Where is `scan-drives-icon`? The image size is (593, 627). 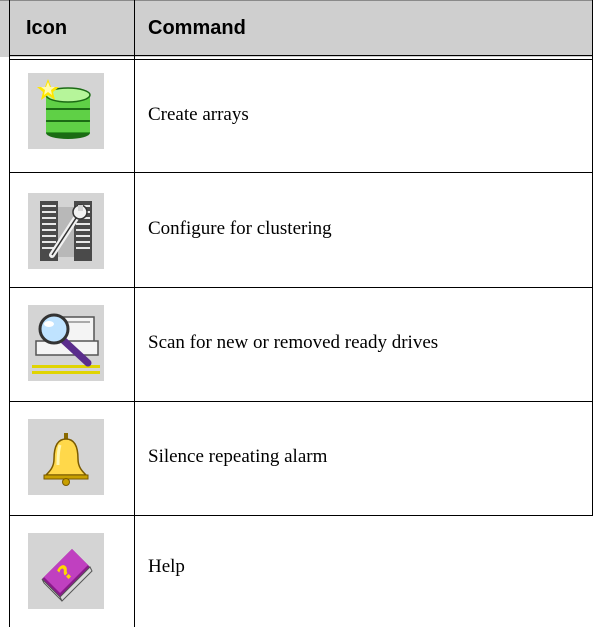 scan-drives-icon is located at coordinates (66, 343).